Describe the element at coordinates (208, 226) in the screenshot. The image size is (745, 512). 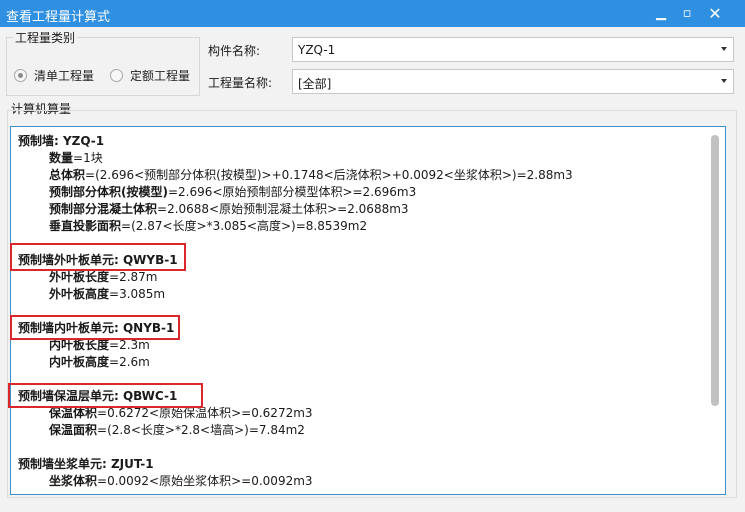
I see `calc-line-projection-area: 垂直投影面积=(2.87<长度>*3.085<高度>)=8.8539m2` at that location.